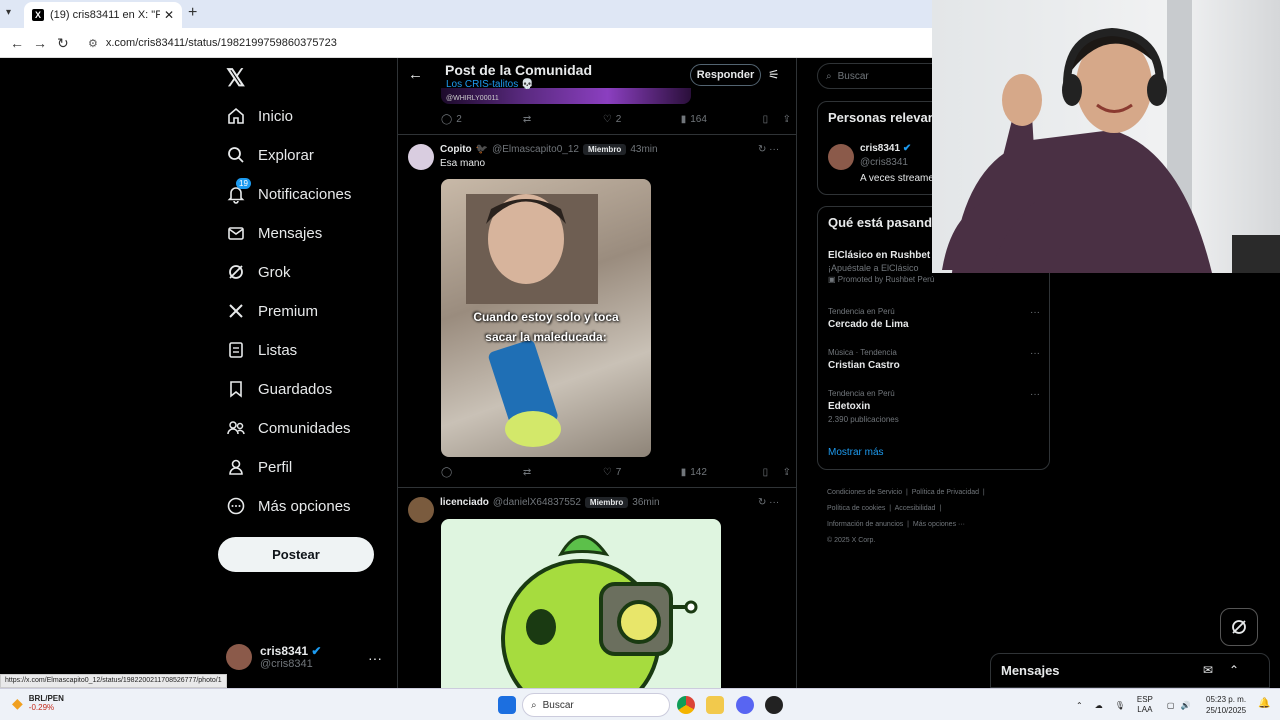 The image size is (1280, 720). Describe the element at coordinates (722, 472) in the screenshot. I see `views-action: ▮ 142` at that location.